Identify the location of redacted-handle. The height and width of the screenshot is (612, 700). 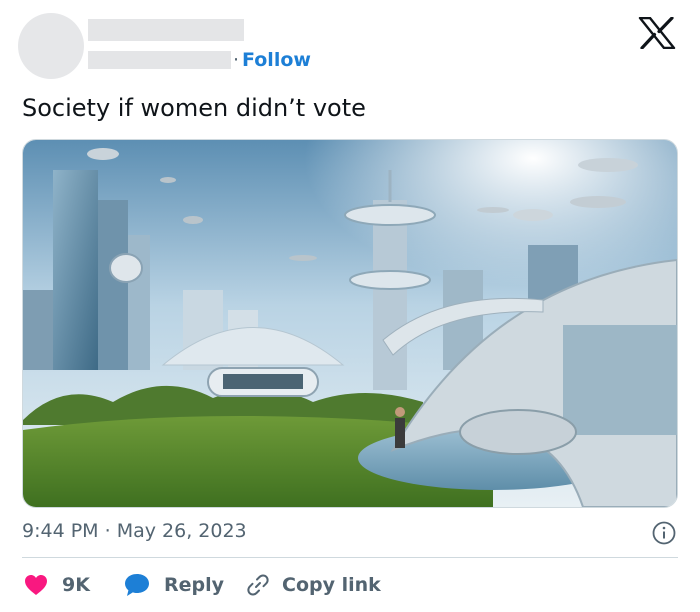
(159, 60).